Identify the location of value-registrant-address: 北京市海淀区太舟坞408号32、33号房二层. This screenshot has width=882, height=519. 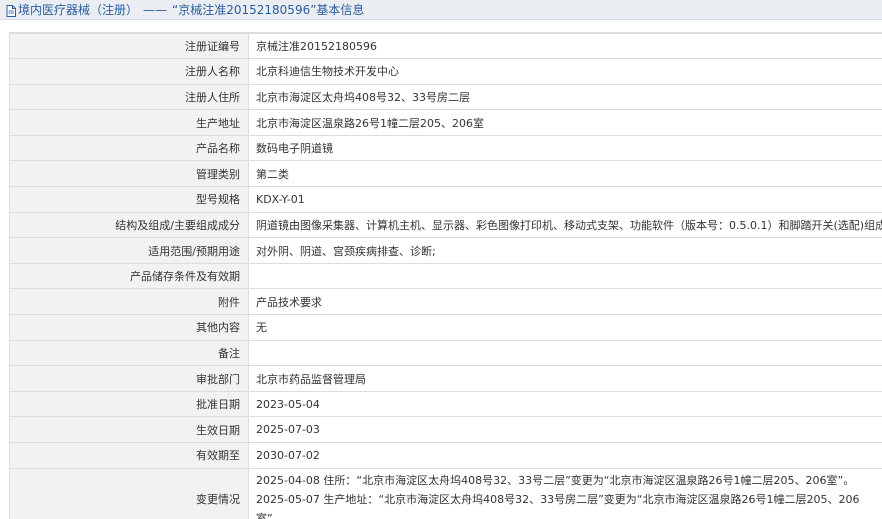
(565, 97).